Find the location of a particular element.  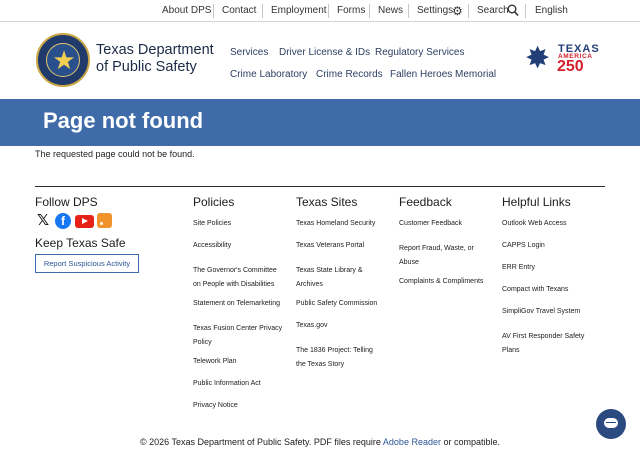

utility-forms: Forms is located at coordinates (351, 11).